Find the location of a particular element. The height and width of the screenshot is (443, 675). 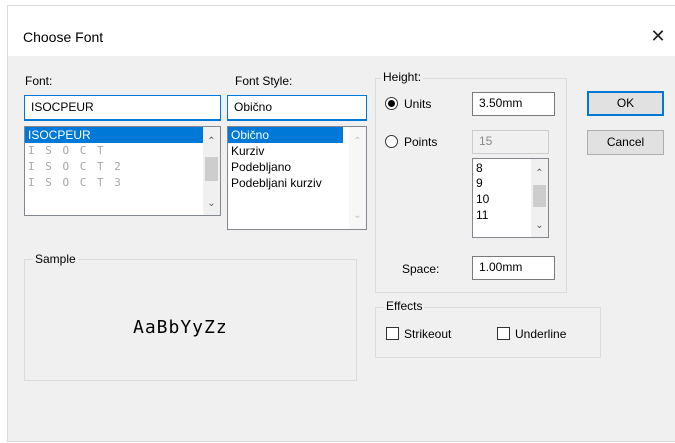

font-label: Font: is located at coordinates (39, 81).